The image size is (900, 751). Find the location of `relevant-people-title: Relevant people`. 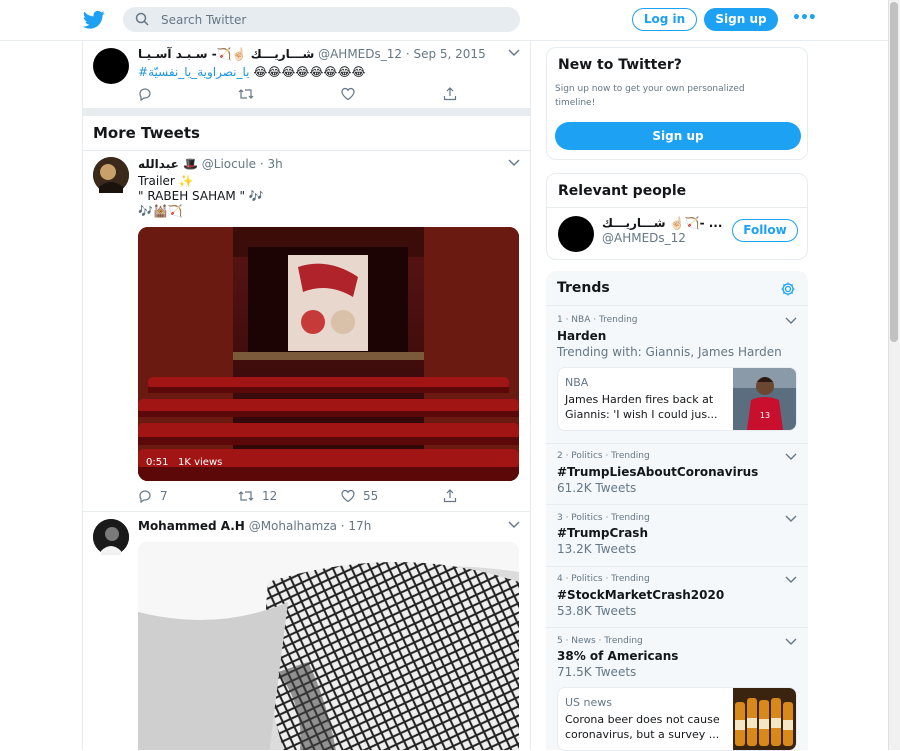

relevant-people-title: Relevant people is located at coordinates (622, 191).